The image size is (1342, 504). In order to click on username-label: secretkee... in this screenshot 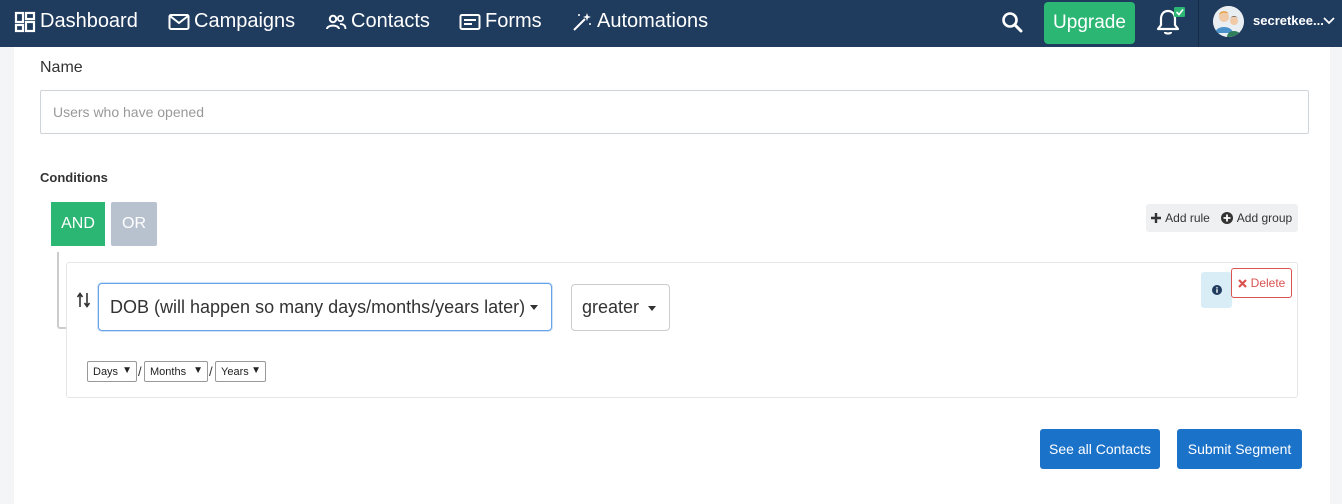, I will do `click(1288, 20)`.